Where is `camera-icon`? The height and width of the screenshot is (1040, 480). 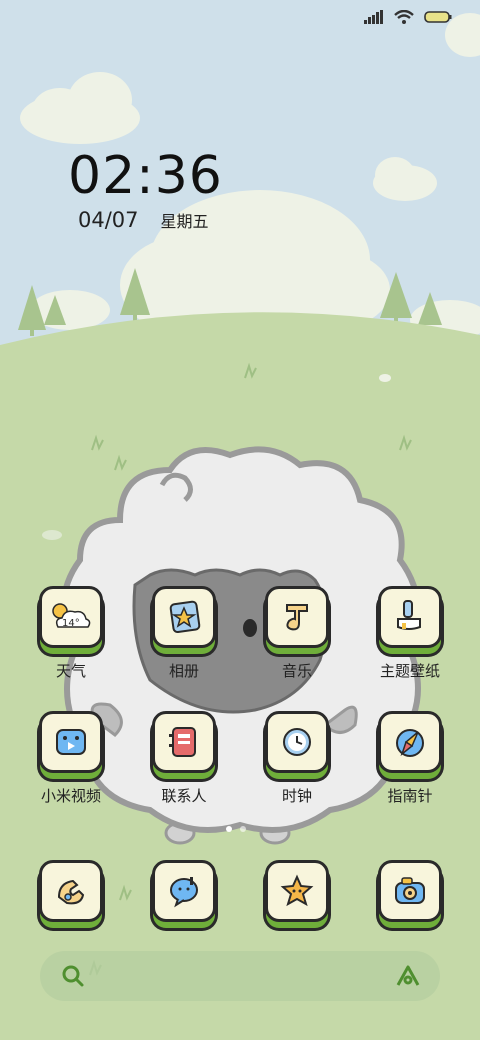 camera-icon is located at coordinates (410, 890).